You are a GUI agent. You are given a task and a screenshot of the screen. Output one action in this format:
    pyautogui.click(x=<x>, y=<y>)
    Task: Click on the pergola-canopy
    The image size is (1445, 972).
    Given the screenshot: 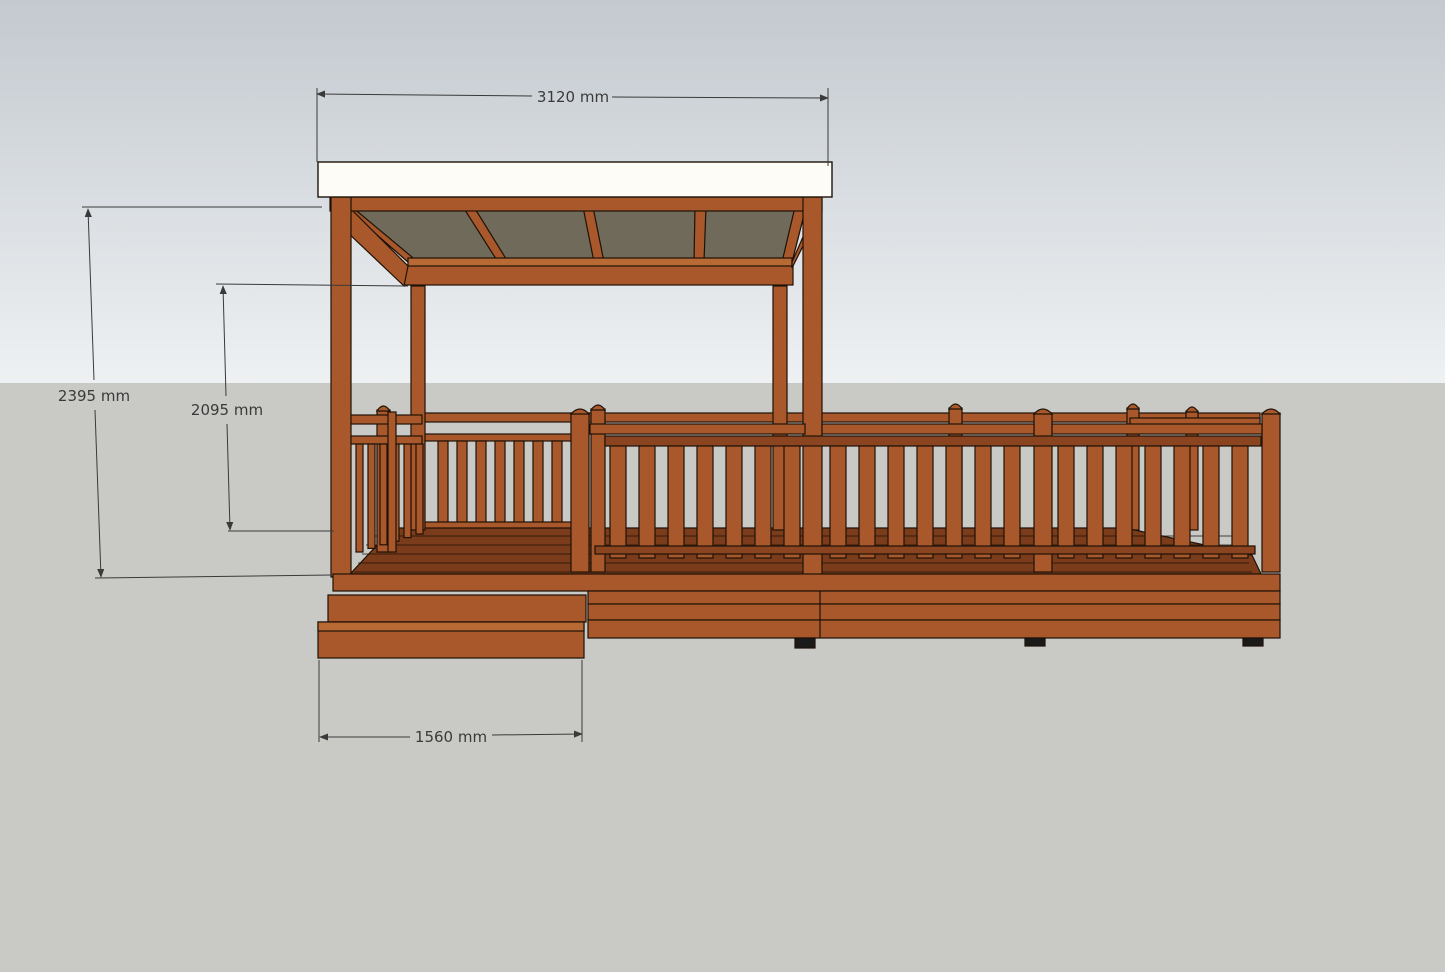 What is the action you would take?
    pyautogui.click(x=575, y=234)
    